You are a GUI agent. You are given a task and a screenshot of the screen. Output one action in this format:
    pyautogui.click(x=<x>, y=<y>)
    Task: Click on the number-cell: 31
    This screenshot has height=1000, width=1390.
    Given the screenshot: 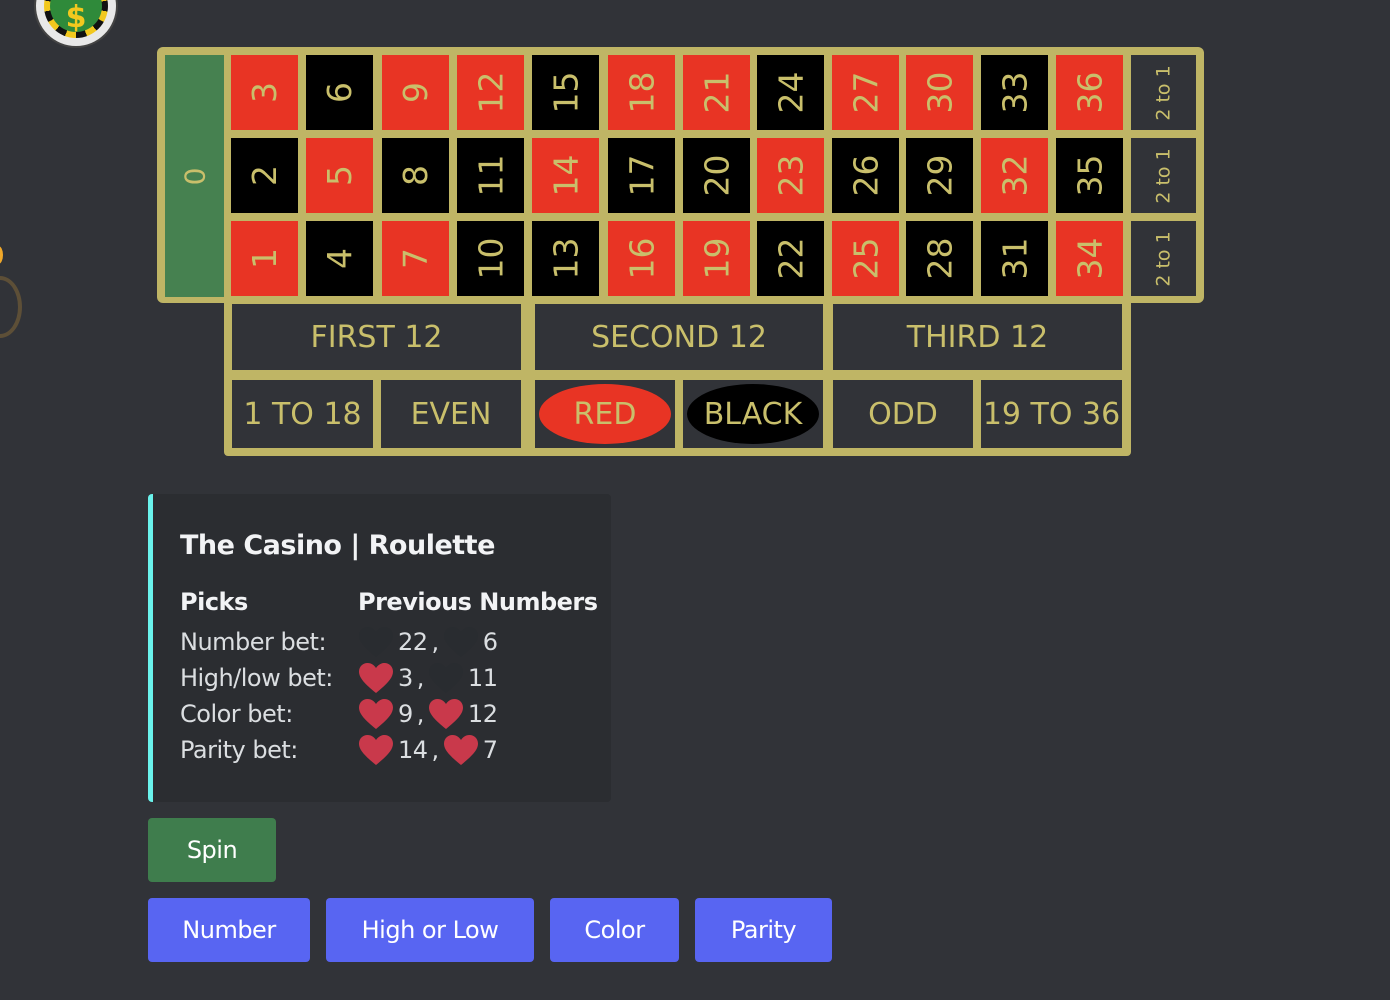 What is the action you would take?
    pyautogui.click(x=1014, y=258)
    